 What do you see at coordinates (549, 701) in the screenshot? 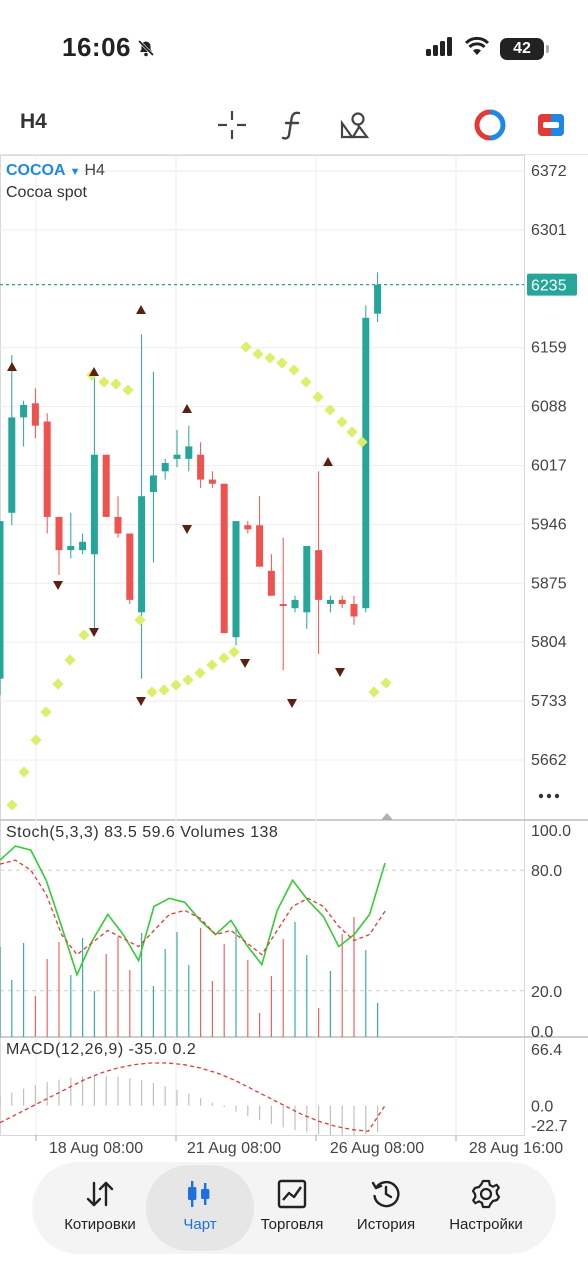
I see `price-tick-label: 5733` at bounding box center [549, 701].